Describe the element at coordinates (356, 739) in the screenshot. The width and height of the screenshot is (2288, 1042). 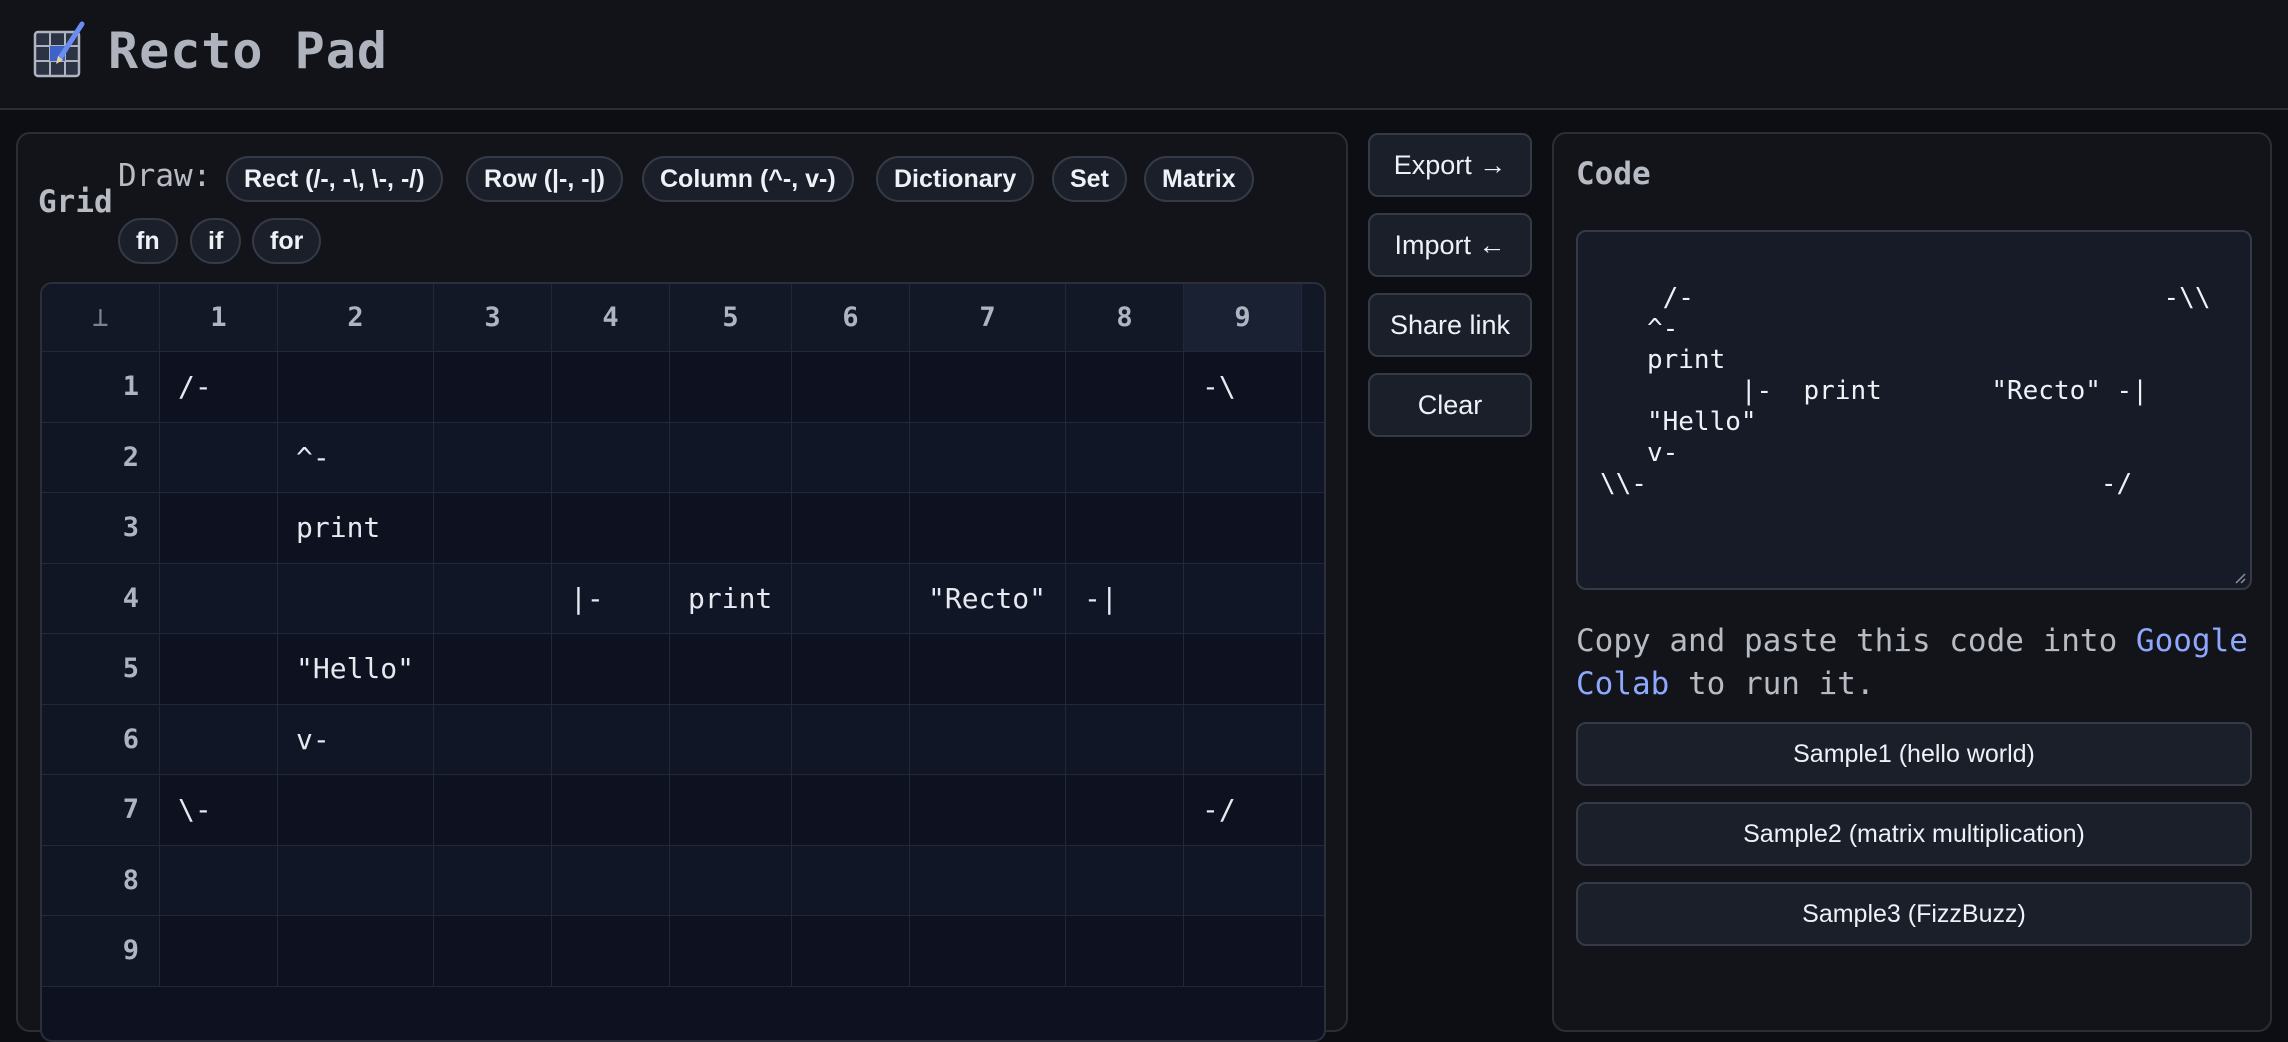
I see `grid-cell-r6-c2: v-` at that location.